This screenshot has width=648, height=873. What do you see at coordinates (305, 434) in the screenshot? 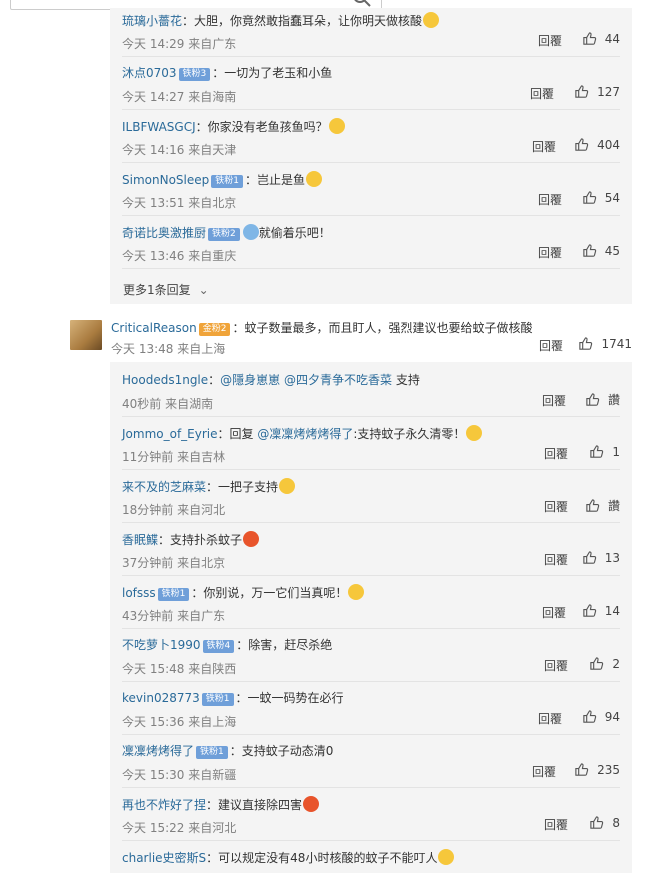
I see `mention-link: @凜凜烤烤烤得了` at bounding box center [305, 434].